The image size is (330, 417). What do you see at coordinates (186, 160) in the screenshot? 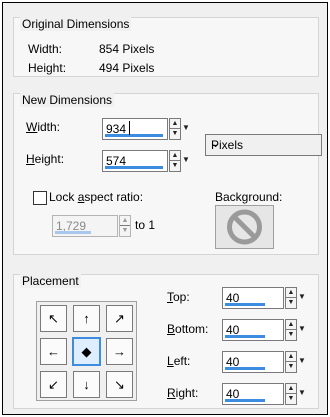
I see `height-dropdown-icon: ▼` at bounding box center [186, 160].